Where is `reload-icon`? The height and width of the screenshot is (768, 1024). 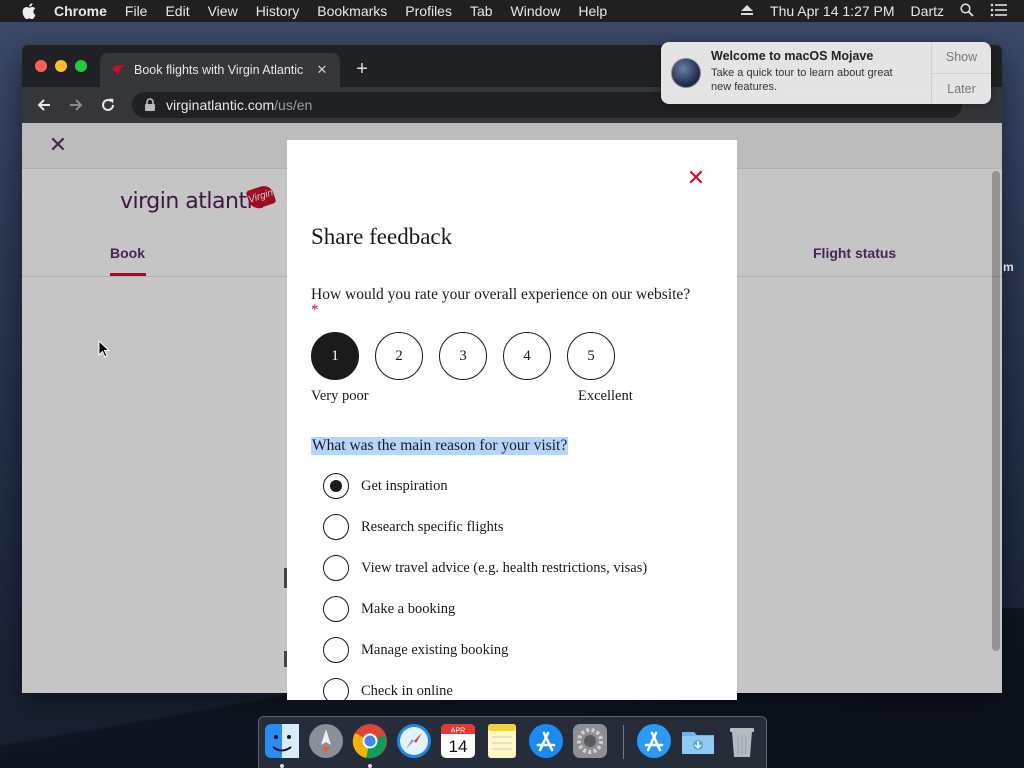 reload-icon is located at coordinates (108, 105).